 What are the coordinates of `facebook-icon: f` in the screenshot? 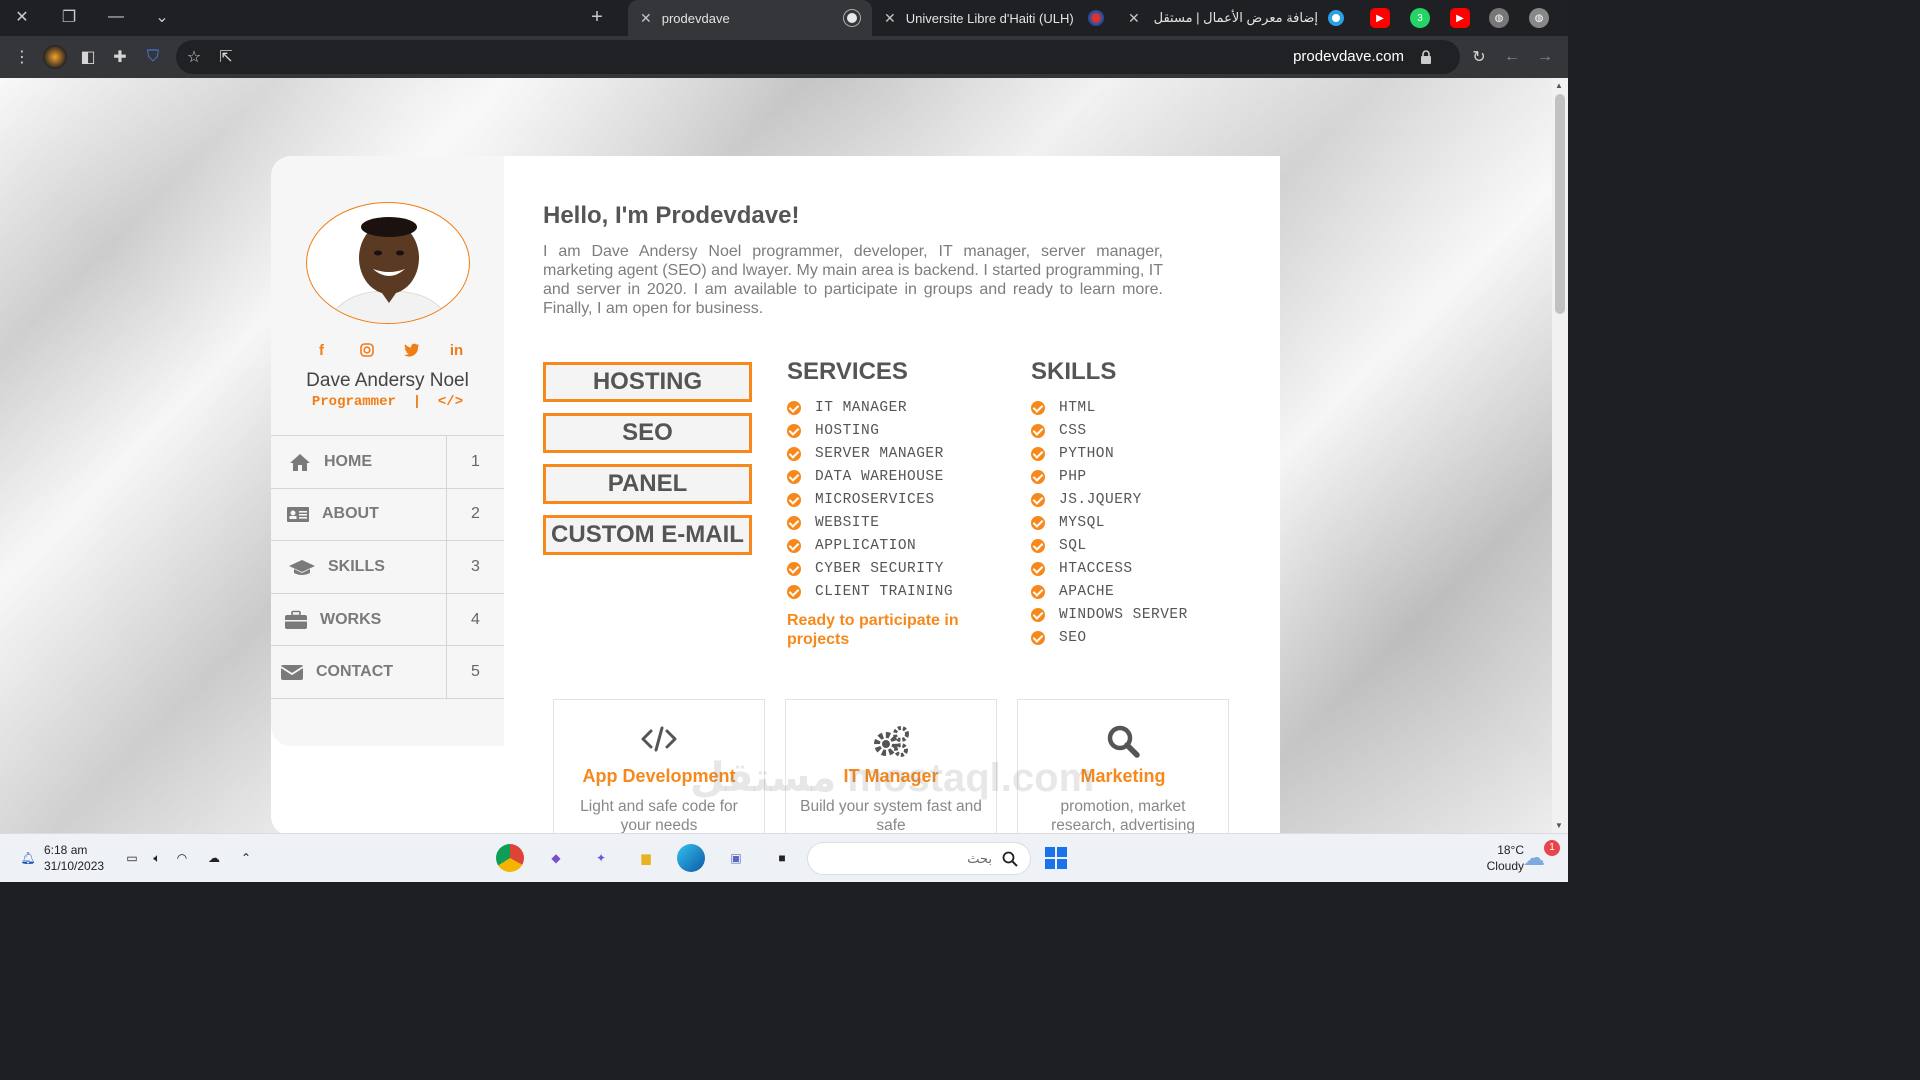 It's located at (322, 350).